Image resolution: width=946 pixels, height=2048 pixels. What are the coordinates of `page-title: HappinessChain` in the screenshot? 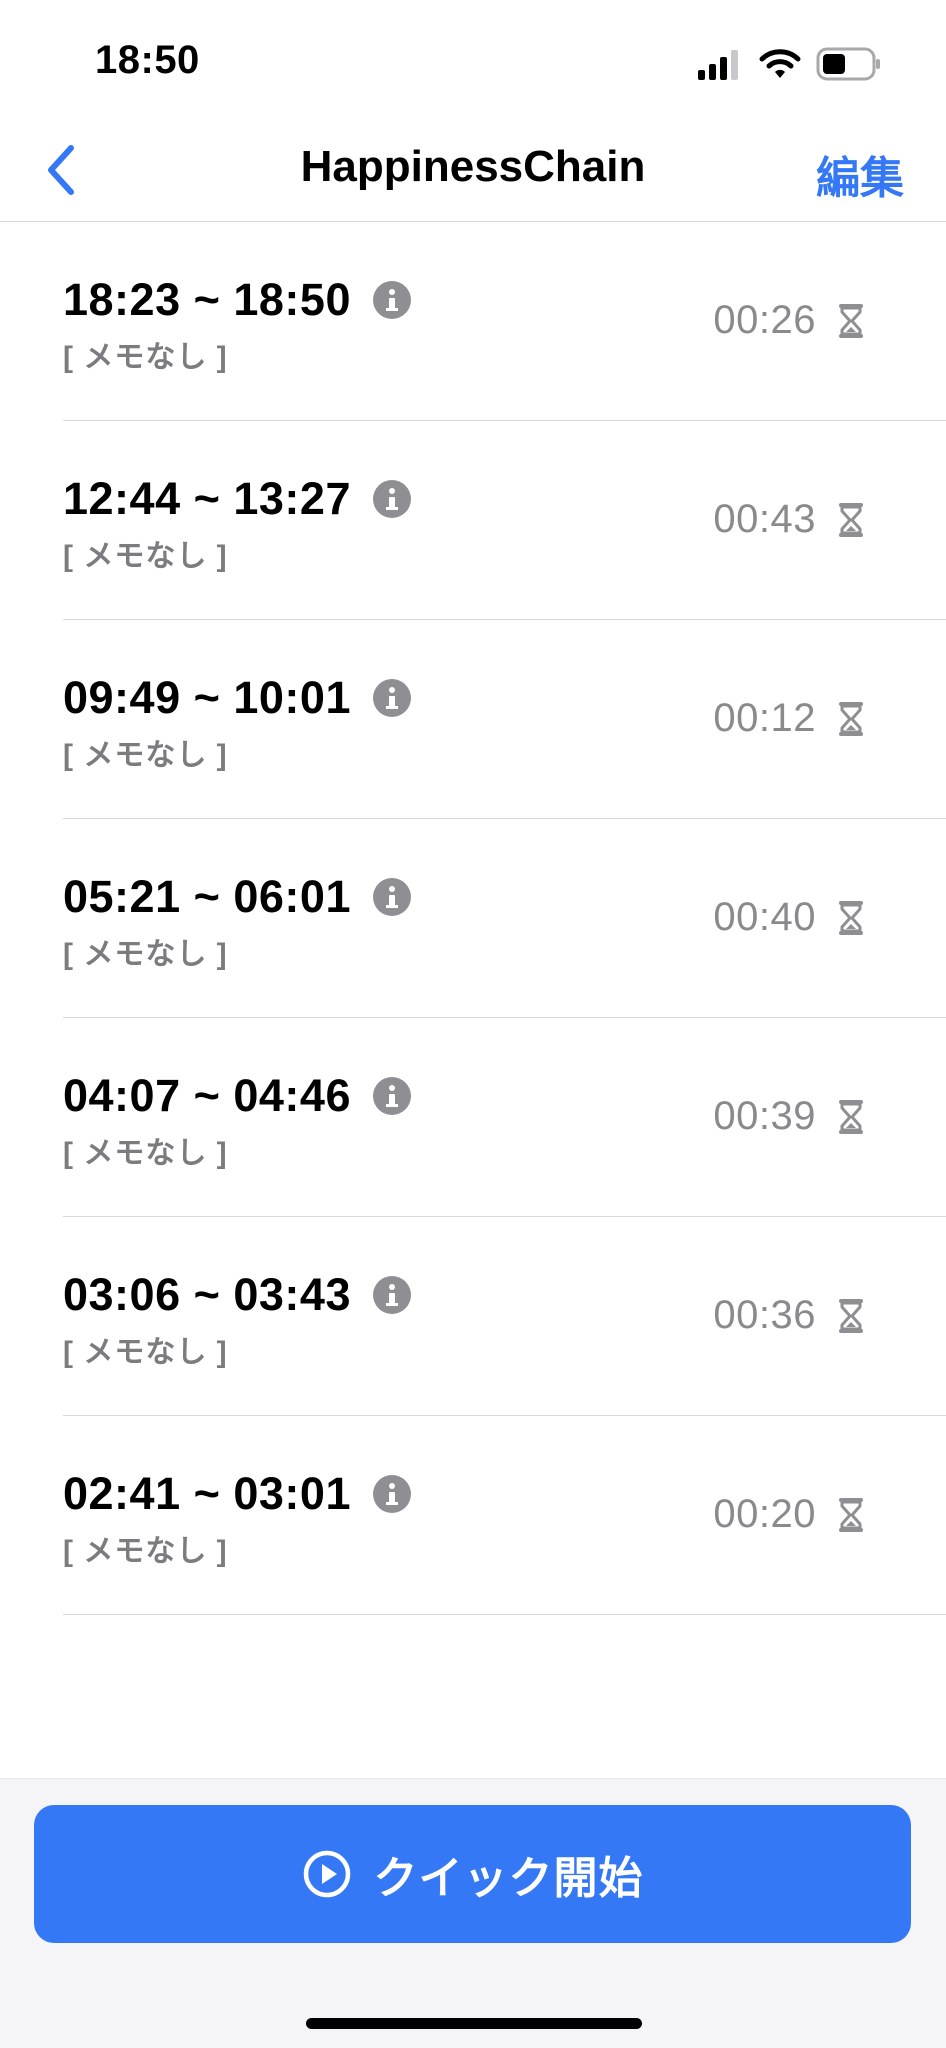 It's located at (473, 166).